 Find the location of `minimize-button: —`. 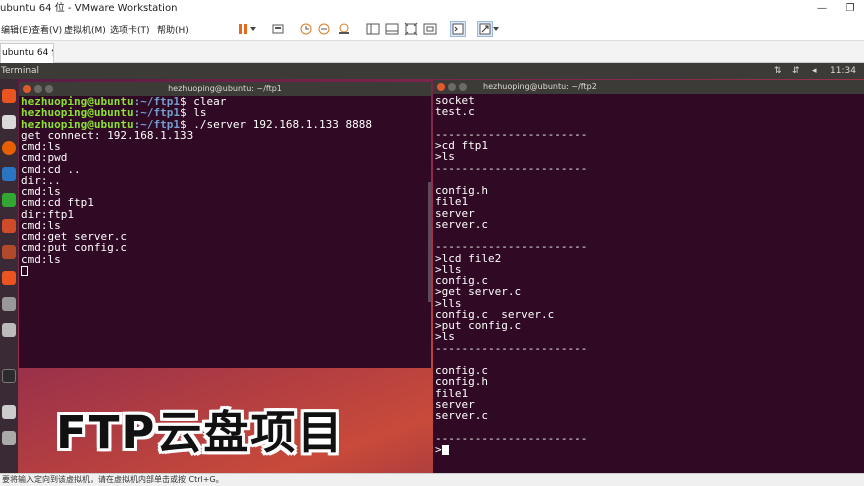

minimize-button: — is located at coordinates (822, 8).